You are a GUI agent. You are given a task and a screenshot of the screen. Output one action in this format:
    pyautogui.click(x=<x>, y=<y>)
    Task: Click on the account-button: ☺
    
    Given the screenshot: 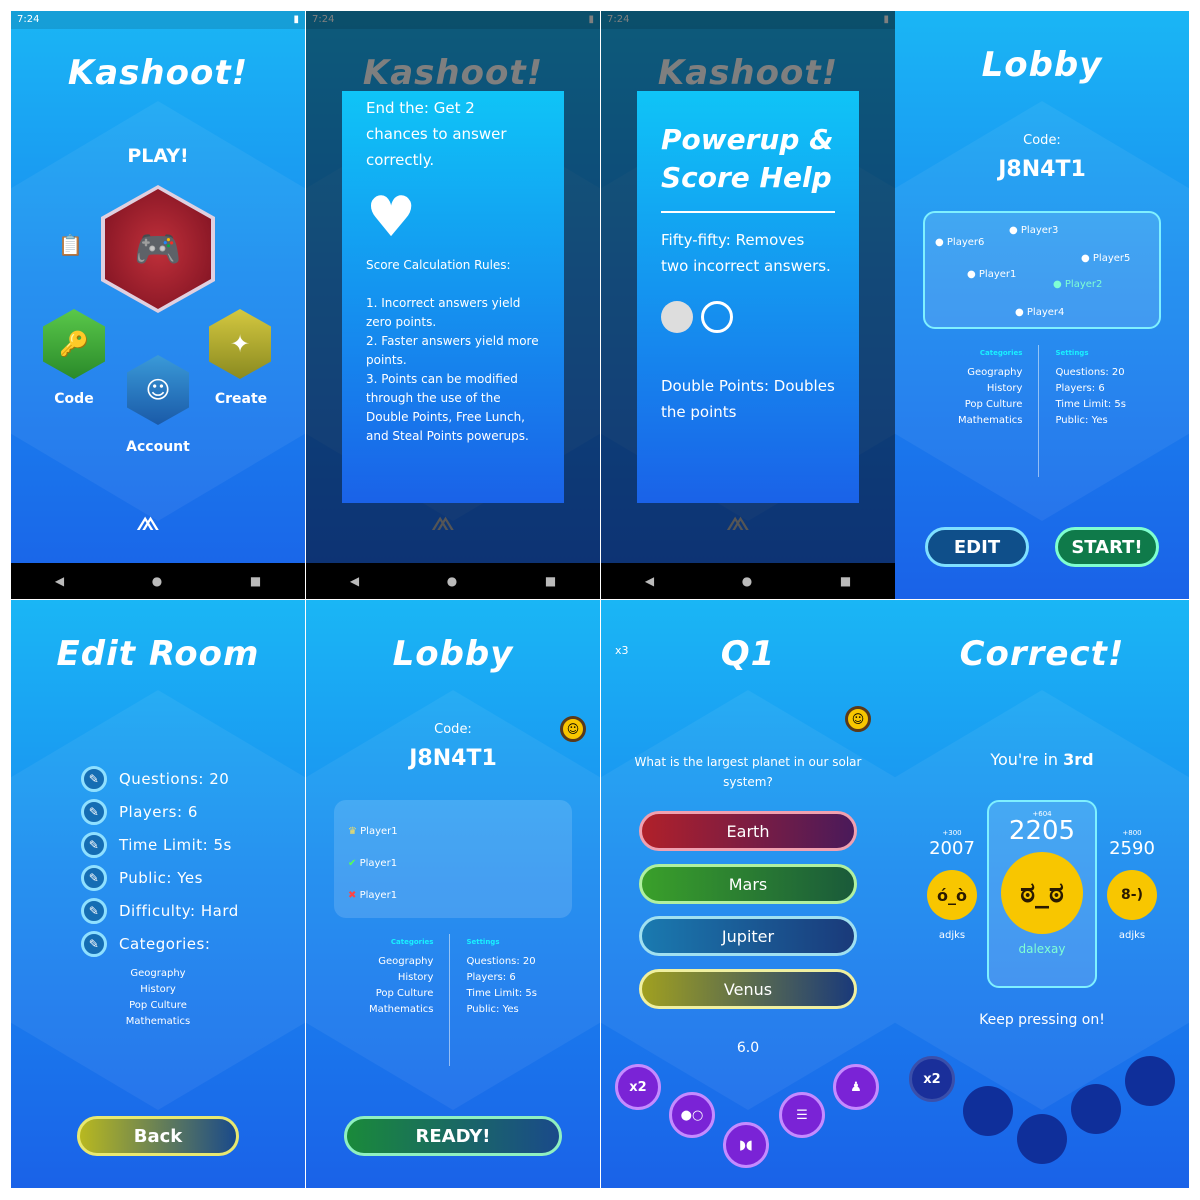 What is the action you would take?
    pyautogui.click(x=158, y=390)
    